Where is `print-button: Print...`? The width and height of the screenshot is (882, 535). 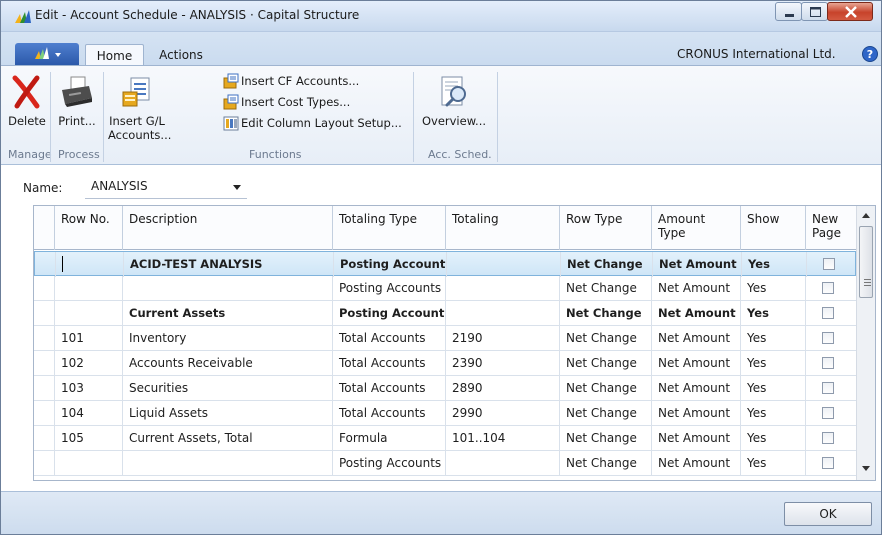
print-button: Print... is located at coordinates (77, 101).